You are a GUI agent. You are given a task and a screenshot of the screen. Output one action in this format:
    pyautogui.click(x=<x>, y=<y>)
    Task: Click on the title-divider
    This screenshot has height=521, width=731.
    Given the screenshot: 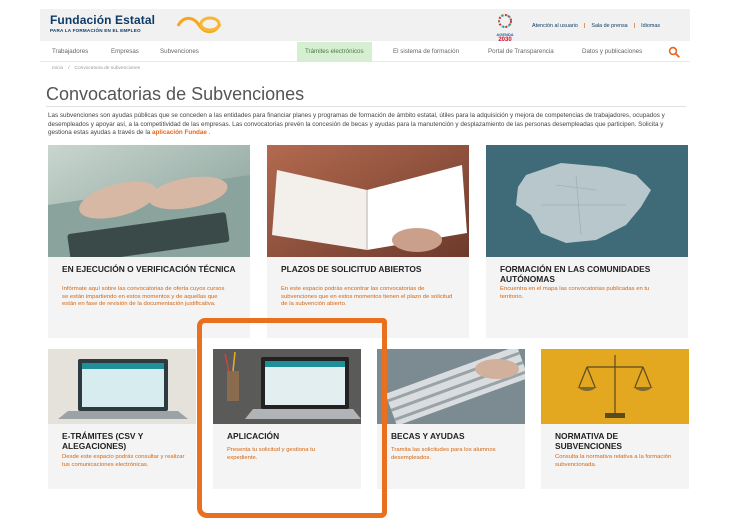 What is the action you would take?
    pyautogui.click(x=366, y=106)
    